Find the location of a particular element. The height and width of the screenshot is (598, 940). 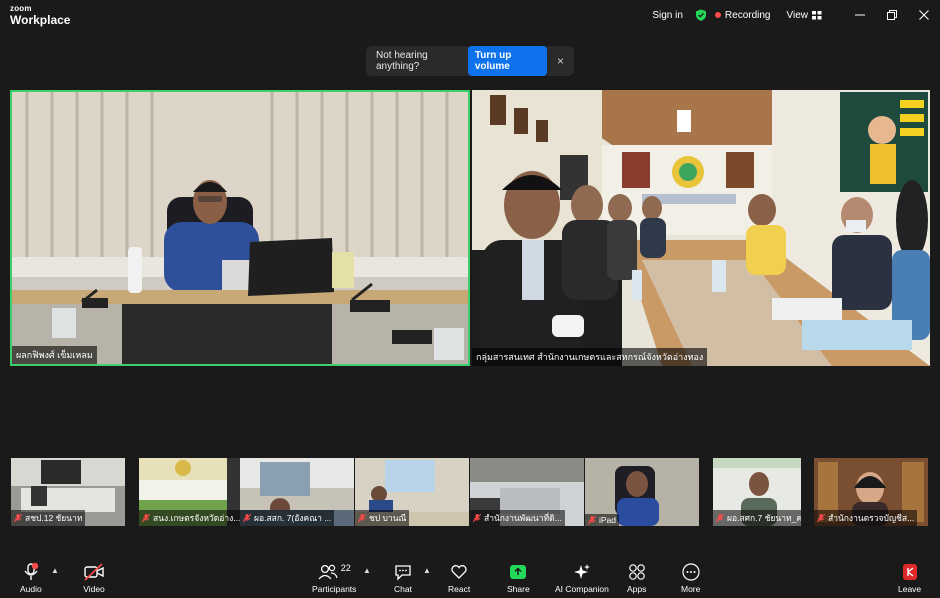

participants-label: Participants is located at coordinates (334, 589).